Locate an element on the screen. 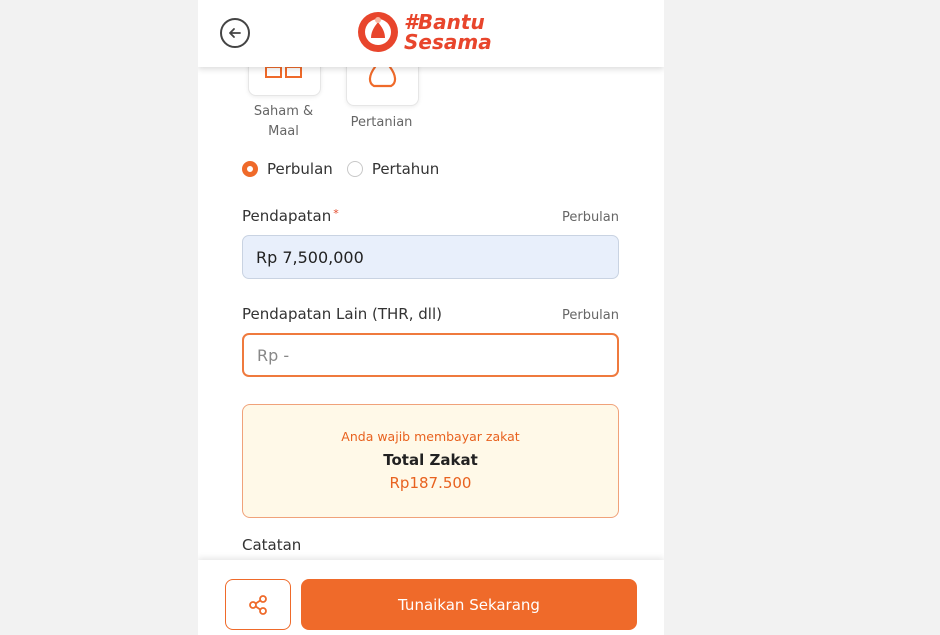 Image resolution: width=940 pixels, height=635 pixels. category-pertanian-label: Pertanian is located at coordinates (381, 122).